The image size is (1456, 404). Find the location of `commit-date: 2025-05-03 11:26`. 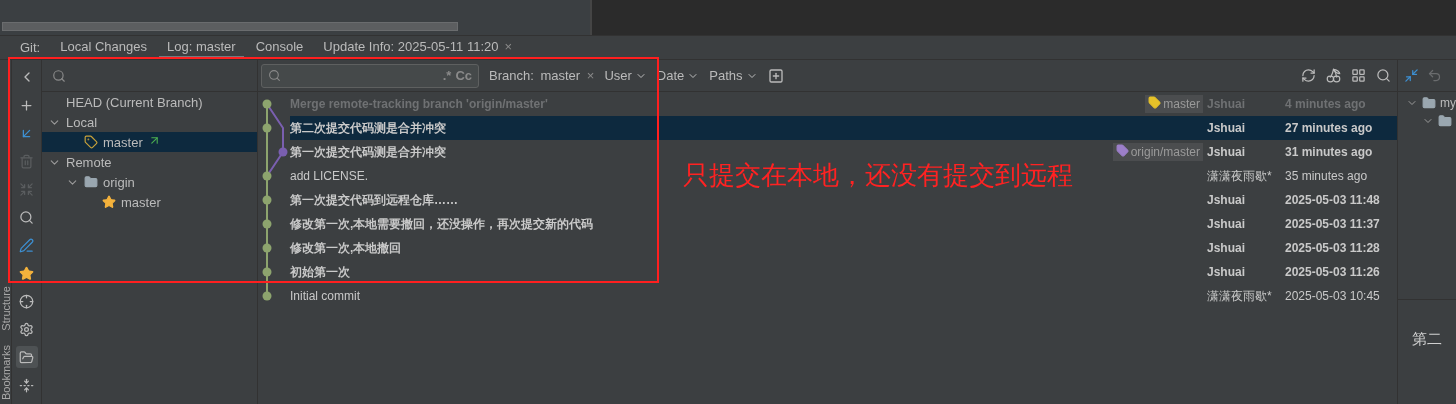

commit-date: 2025-05-03 11:26 is located at coordinates (1333, 272).